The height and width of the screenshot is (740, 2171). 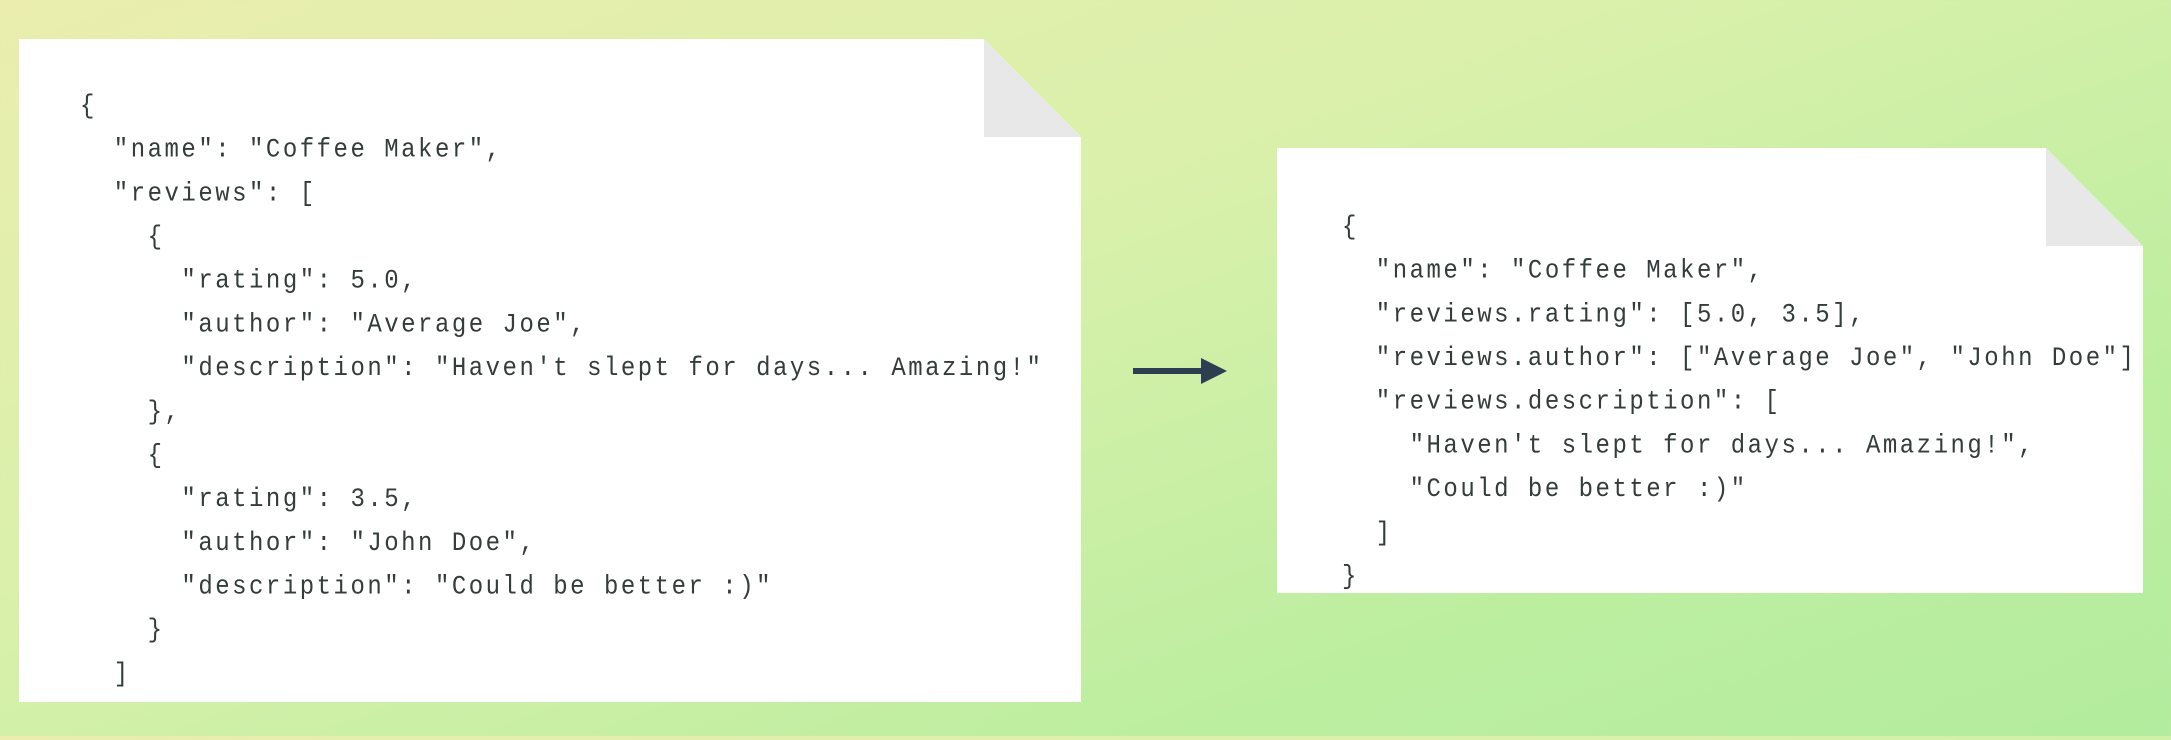 I want to click on code-line: "Haven't slept for days... Amazing!",, so click(x=1688, y=446).